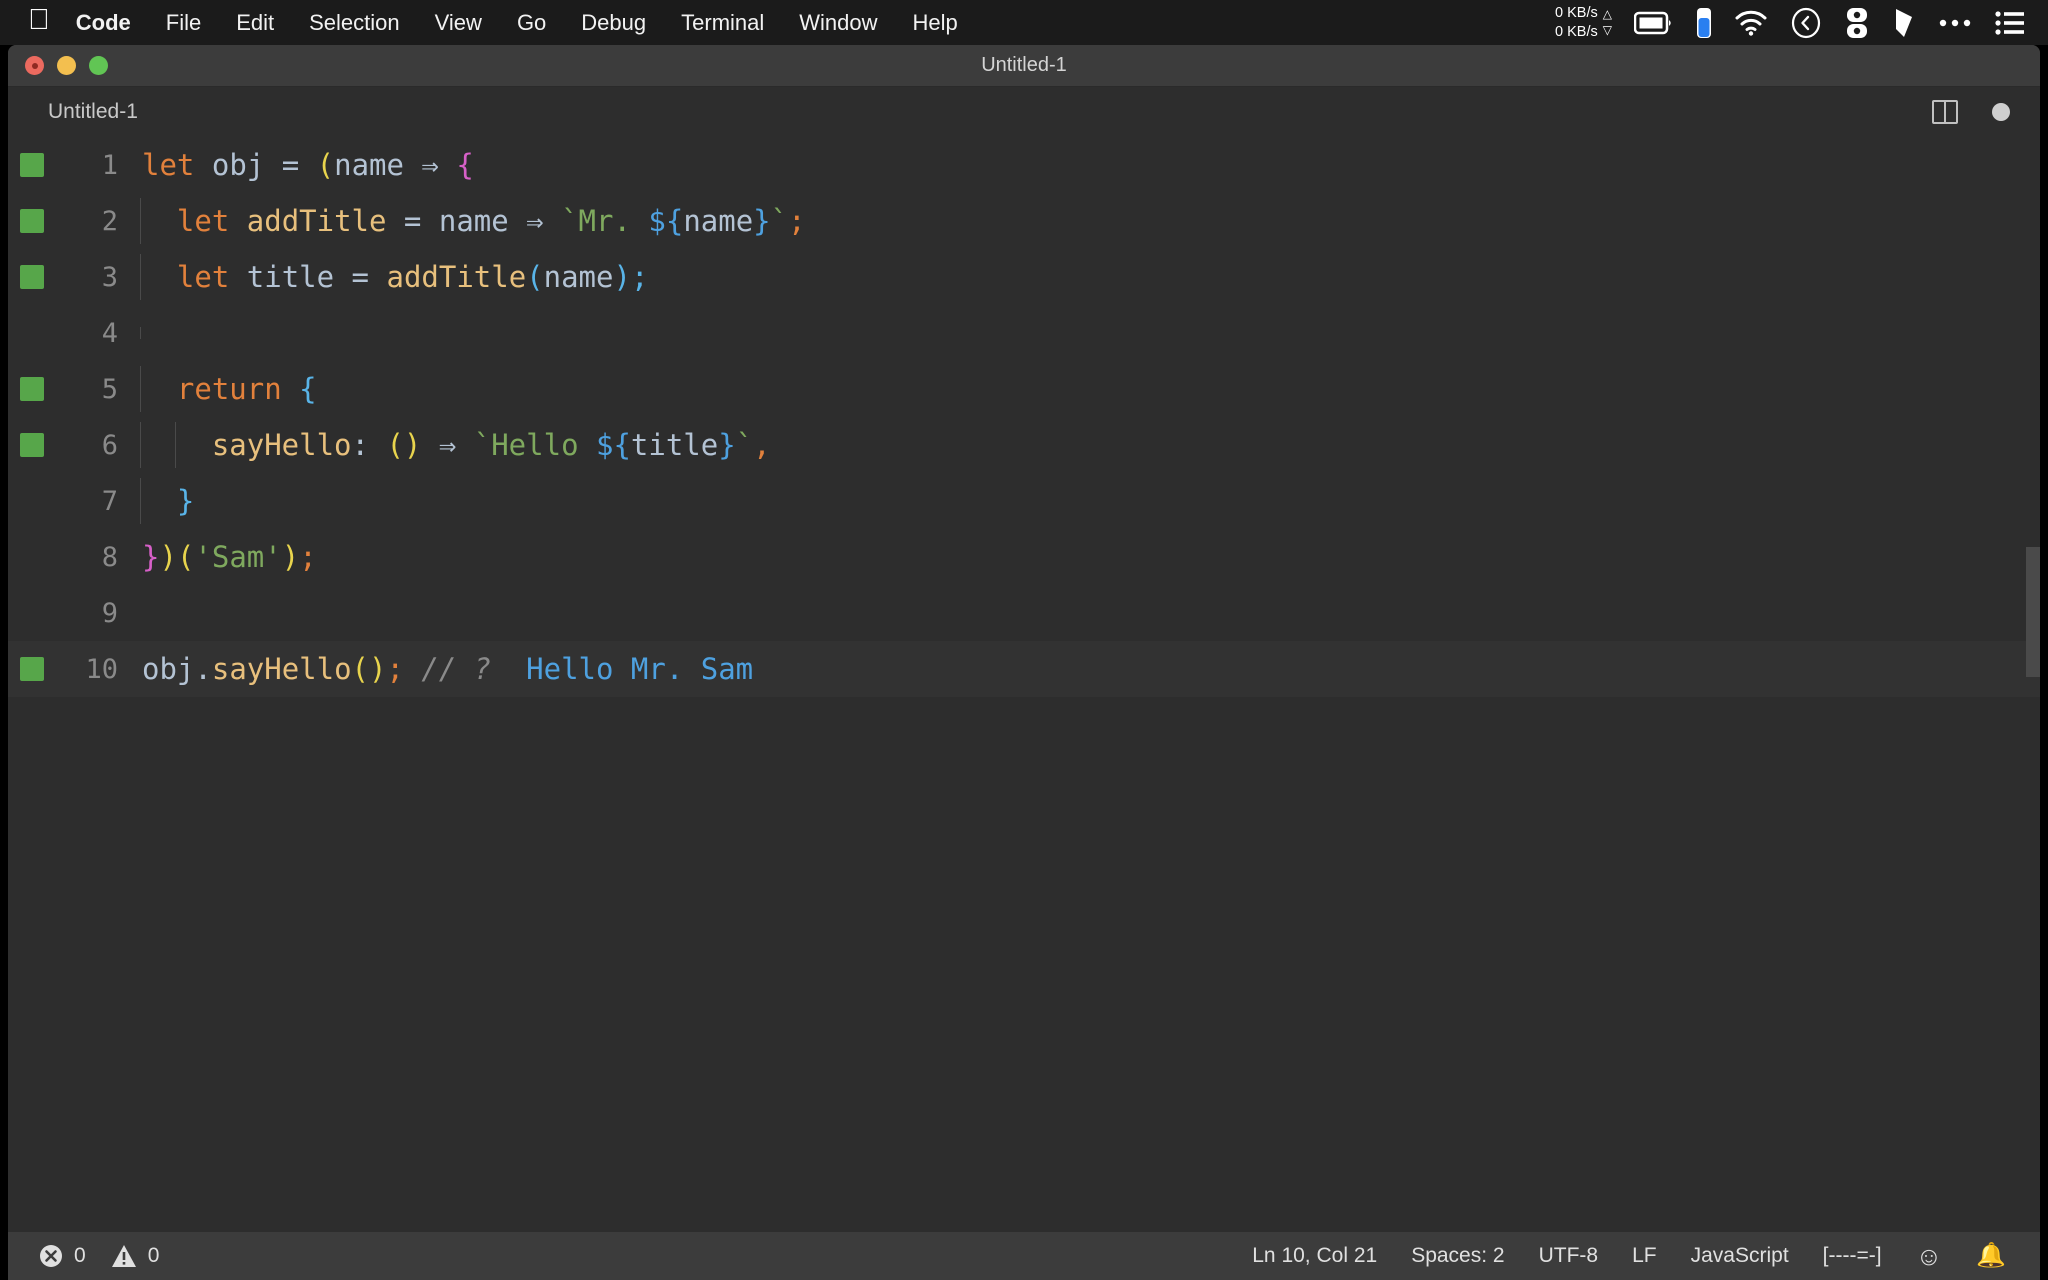 The height and width of the screenshot is (1280, 2048). I want to click on language-mode: JavaScript, so click(1740, 1256).